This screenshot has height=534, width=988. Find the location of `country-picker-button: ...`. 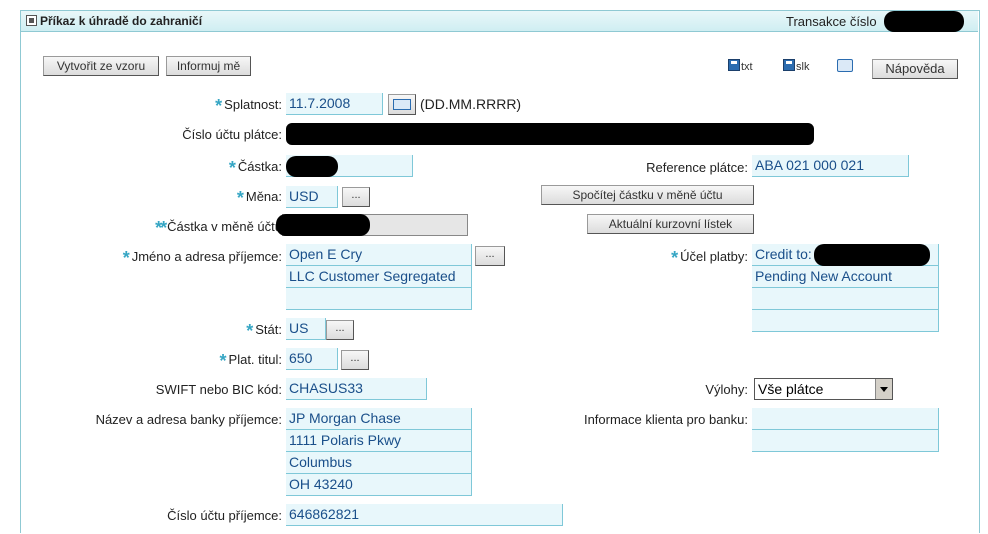

country-picker-button: ... is located at coordinates (340, 330).